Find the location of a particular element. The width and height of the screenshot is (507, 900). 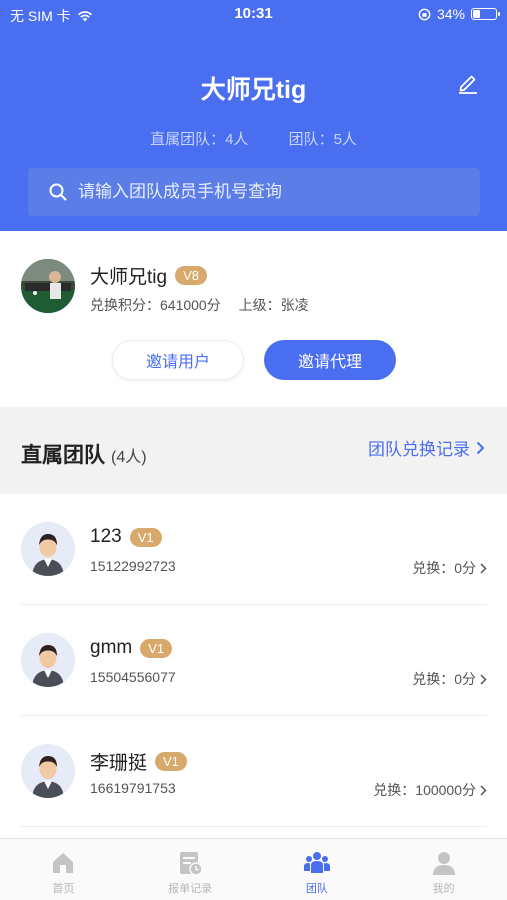

tab-bar: 首页 报单记录 团队 我的 is located at coordinates (253, 869).